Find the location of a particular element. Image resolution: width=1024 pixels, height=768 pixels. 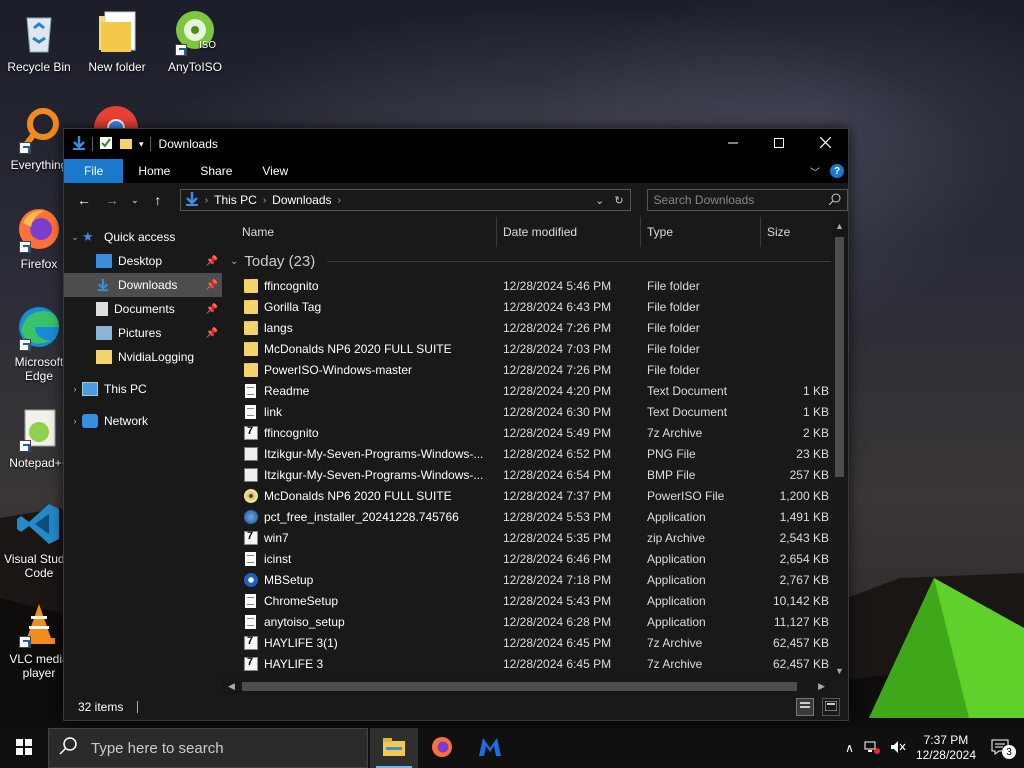

back-button: ← is located at coordinates (84, 200).